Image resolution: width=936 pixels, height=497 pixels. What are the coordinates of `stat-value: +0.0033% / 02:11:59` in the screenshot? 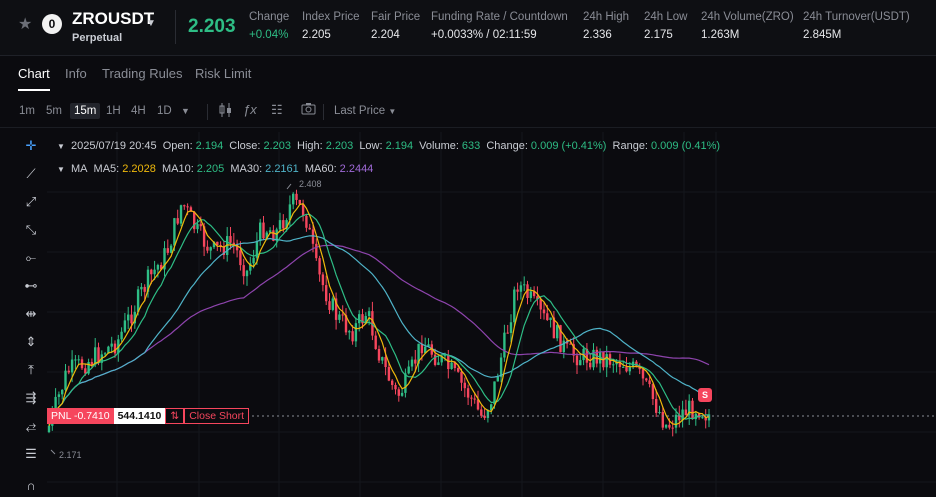 It's located at (484, 35).